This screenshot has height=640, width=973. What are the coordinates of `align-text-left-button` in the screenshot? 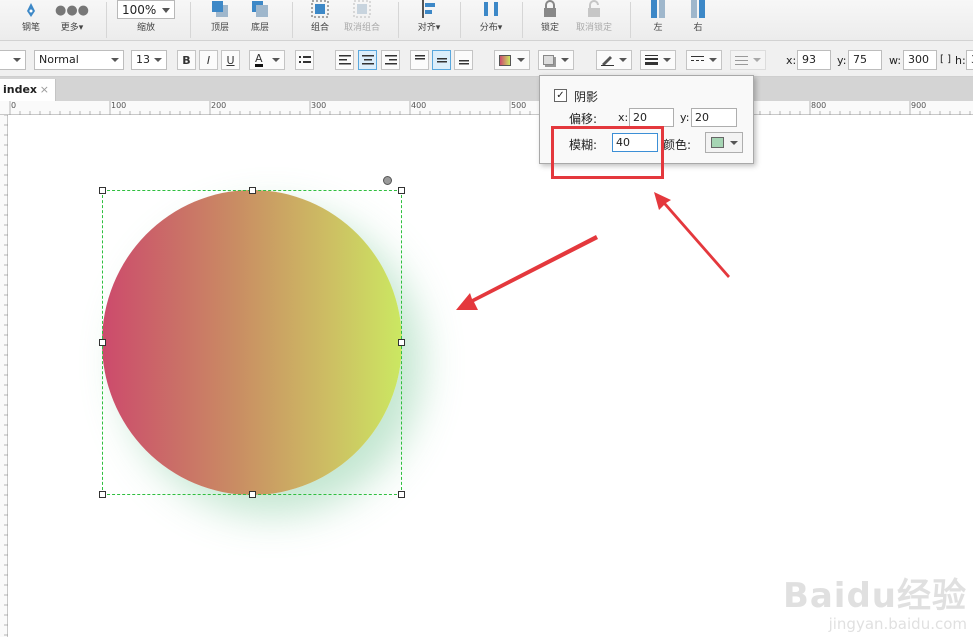 It's located at (344, 60).